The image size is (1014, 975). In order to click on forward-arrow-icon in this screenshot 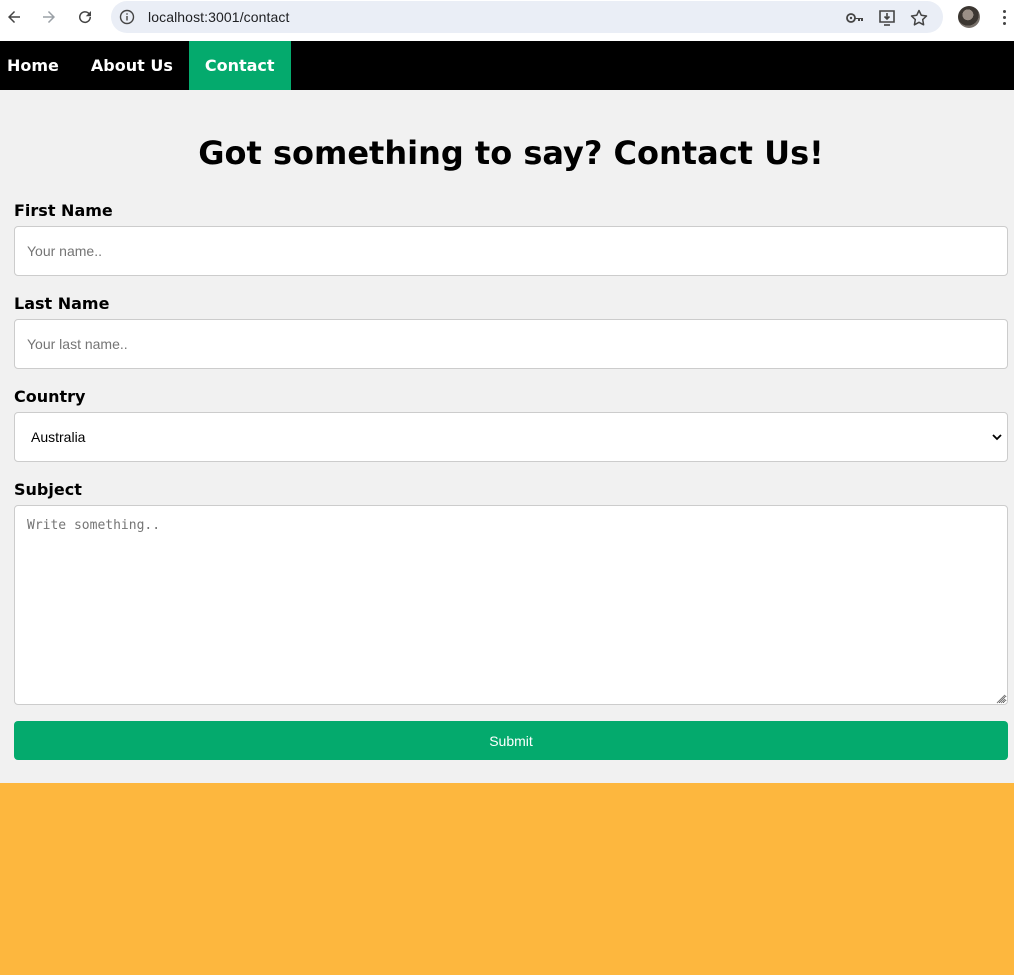, I will do `click(49, 17)`.